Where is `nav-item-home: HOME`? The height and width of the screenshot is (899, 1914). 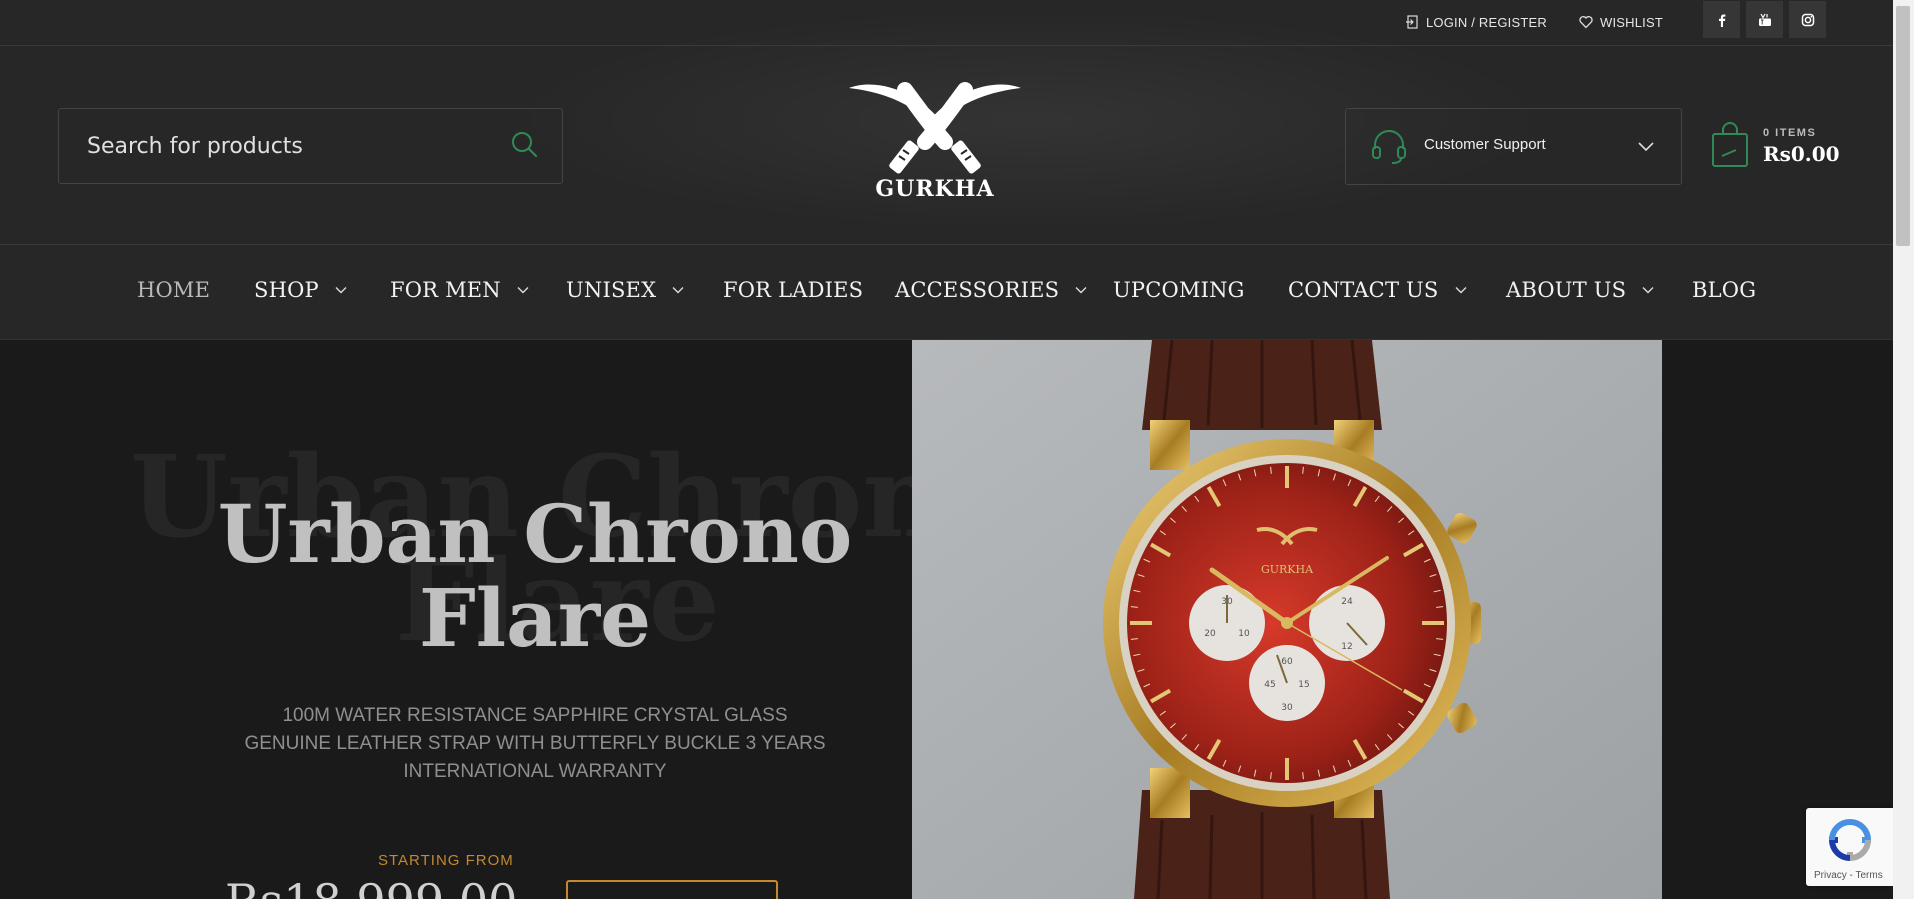 nav-item-home: HOME is located at coordinates (173, 290).